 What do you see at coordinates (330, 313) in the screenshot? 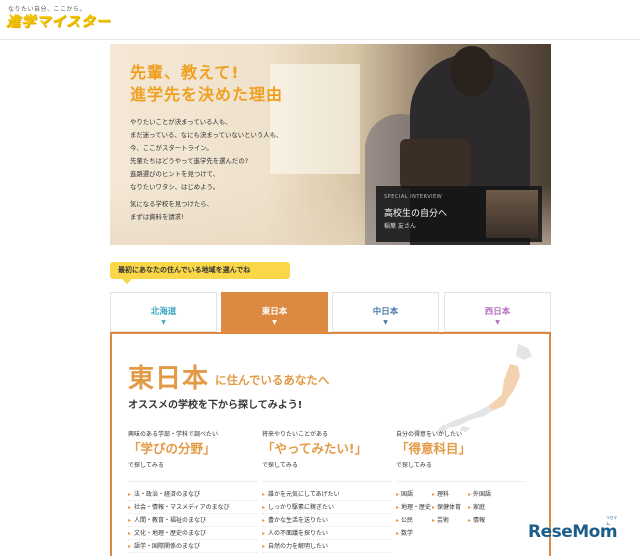
I see `region-tabs: 北海道 ▼ 東日本 ▼ 中日本 ▼ 西日本 ▼` at bounding box center [330, 313].